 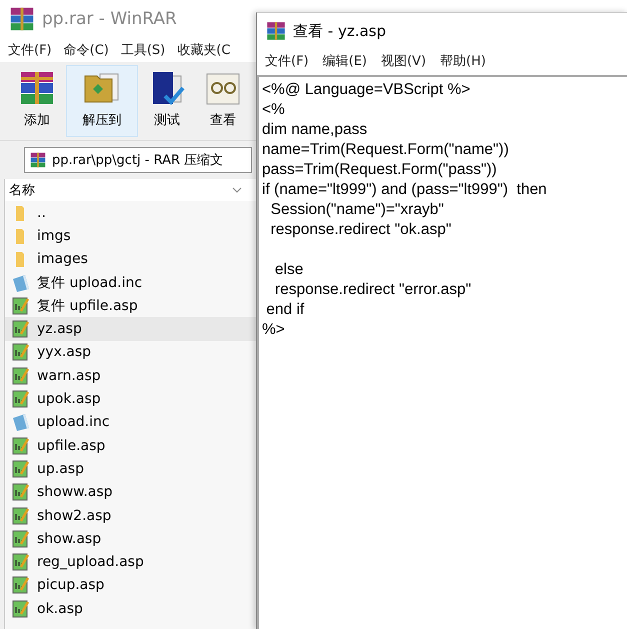 I want to click on file-name: picup.asp, so click(x=70, y=585).